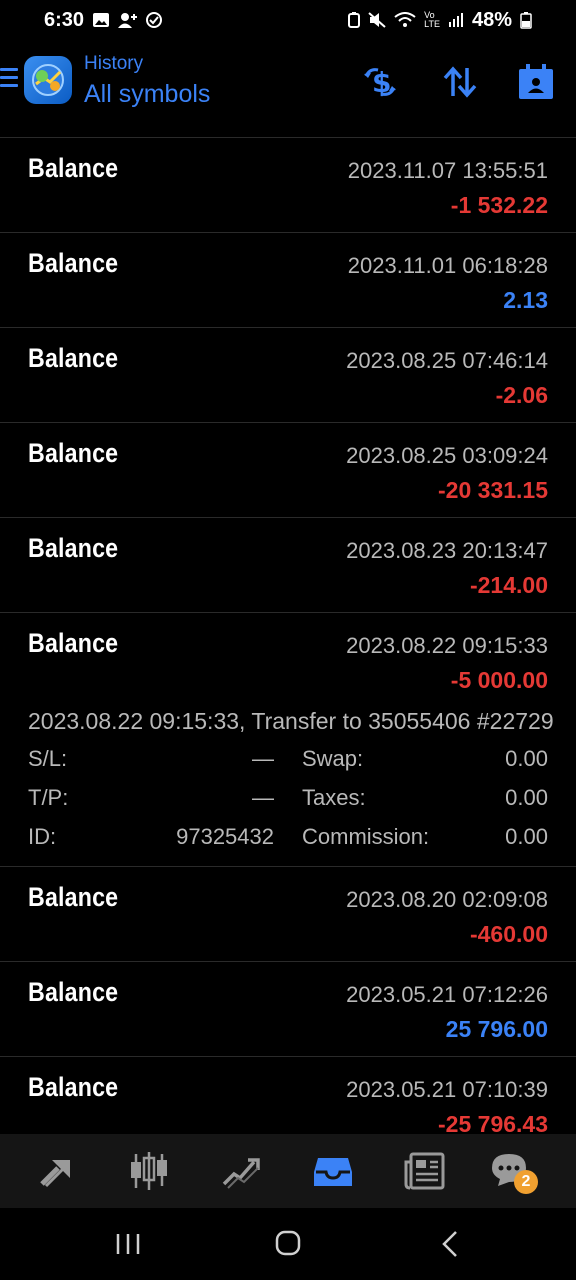 The height and width of the screenshot is (1280, 576). What do you see at coordinates (64, 19) in the screenshot?
I see `status-time: 6:30` at bounding box center [64, 19].